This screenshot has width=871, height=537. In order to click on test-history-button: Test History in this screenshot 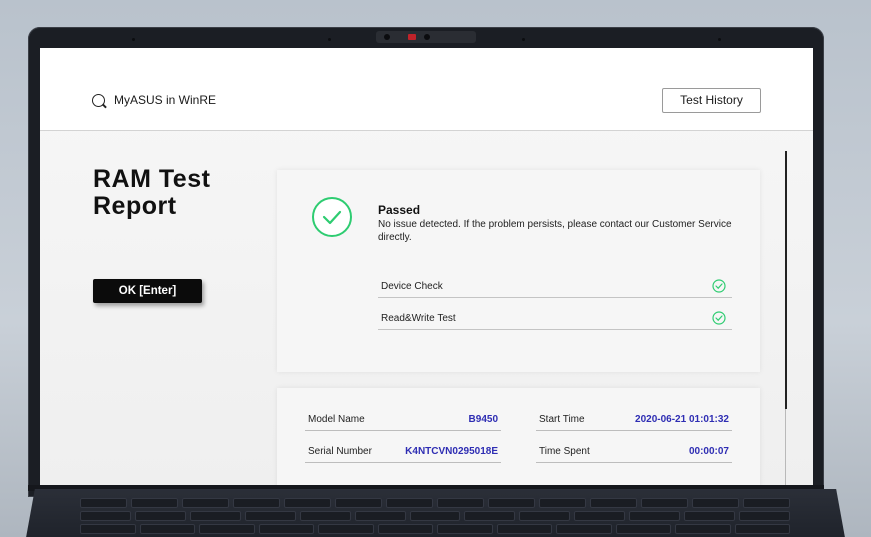, I will do `click(711, 100)`.